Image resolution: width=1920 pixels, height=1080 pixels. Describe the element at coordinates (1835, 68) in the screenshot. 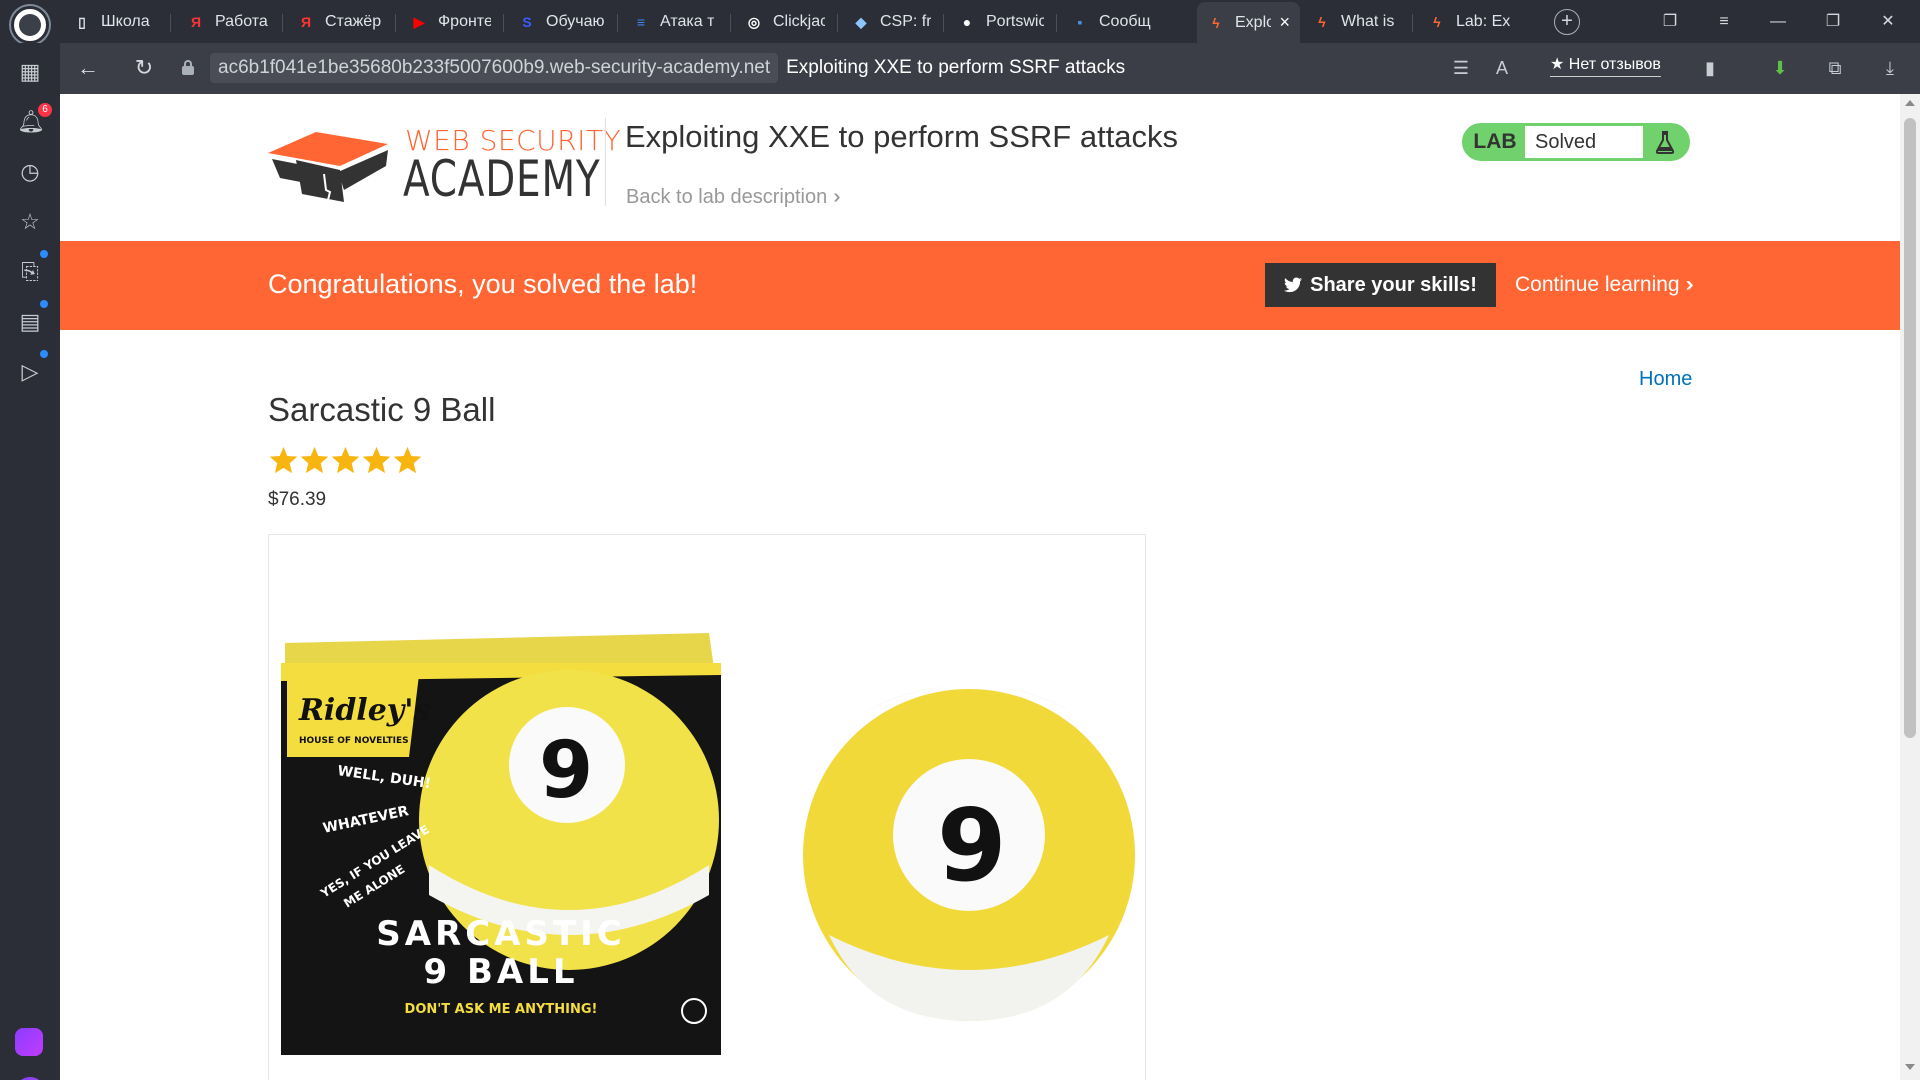

I see `share-icon: ⧉` at that location.